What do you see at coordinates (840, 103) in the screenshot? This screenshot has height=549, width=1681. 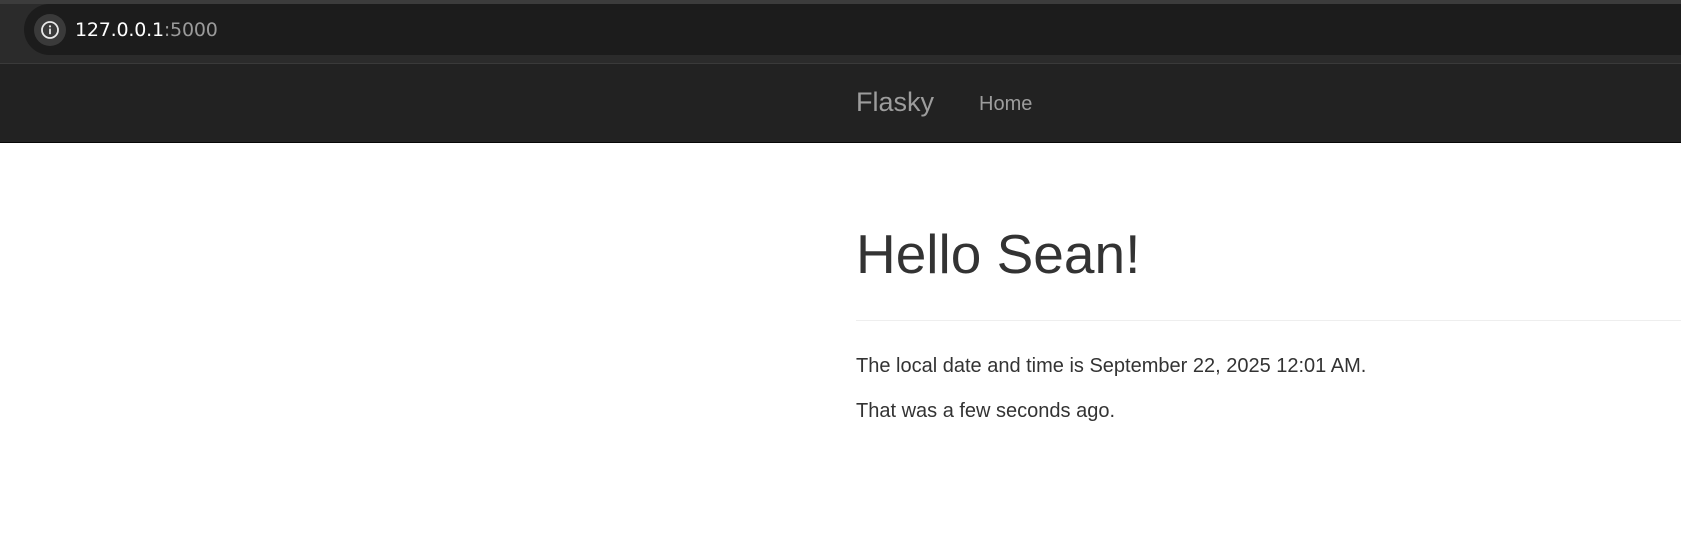 I see `navbar: Flasky Home` at bounding box center [840, 103].